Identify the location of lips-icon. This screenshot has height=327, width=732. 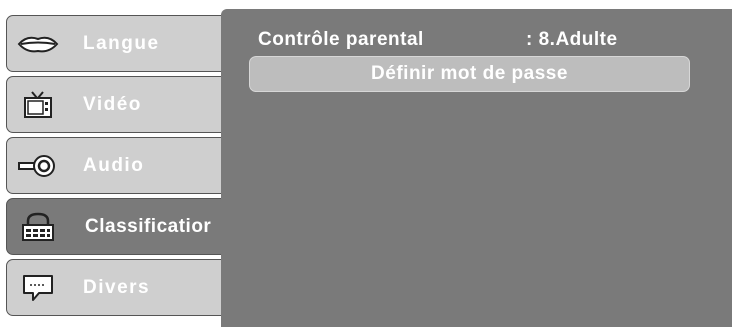
(38, 44).